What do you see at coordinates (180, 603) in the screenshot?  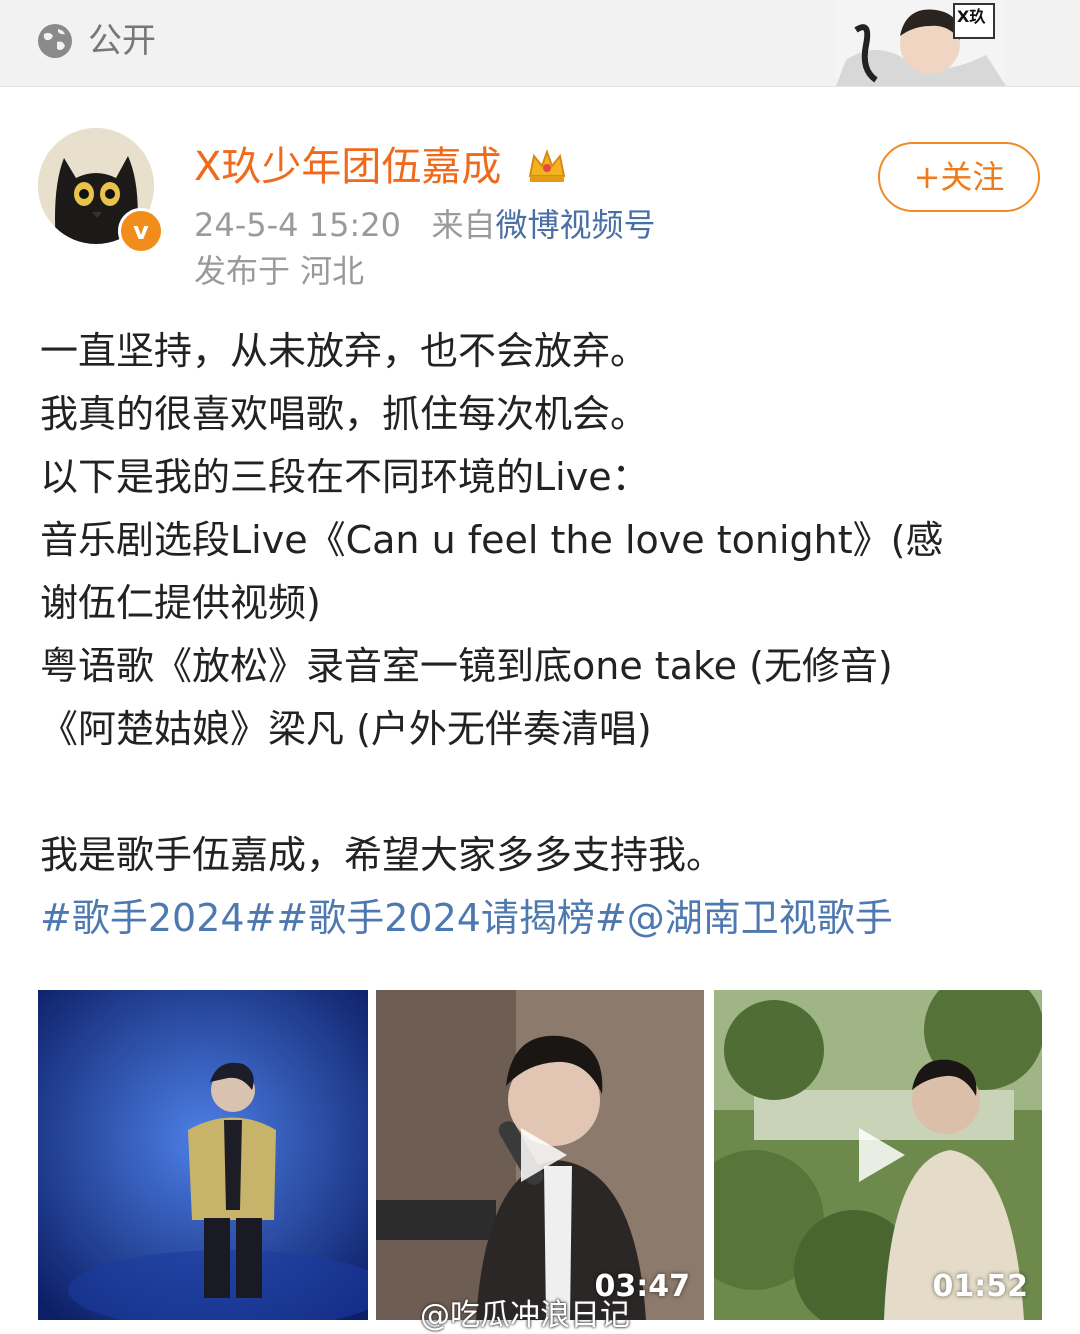 I see `post-line: 谢伍仁提供视频)` at bounding box center [180, 603].